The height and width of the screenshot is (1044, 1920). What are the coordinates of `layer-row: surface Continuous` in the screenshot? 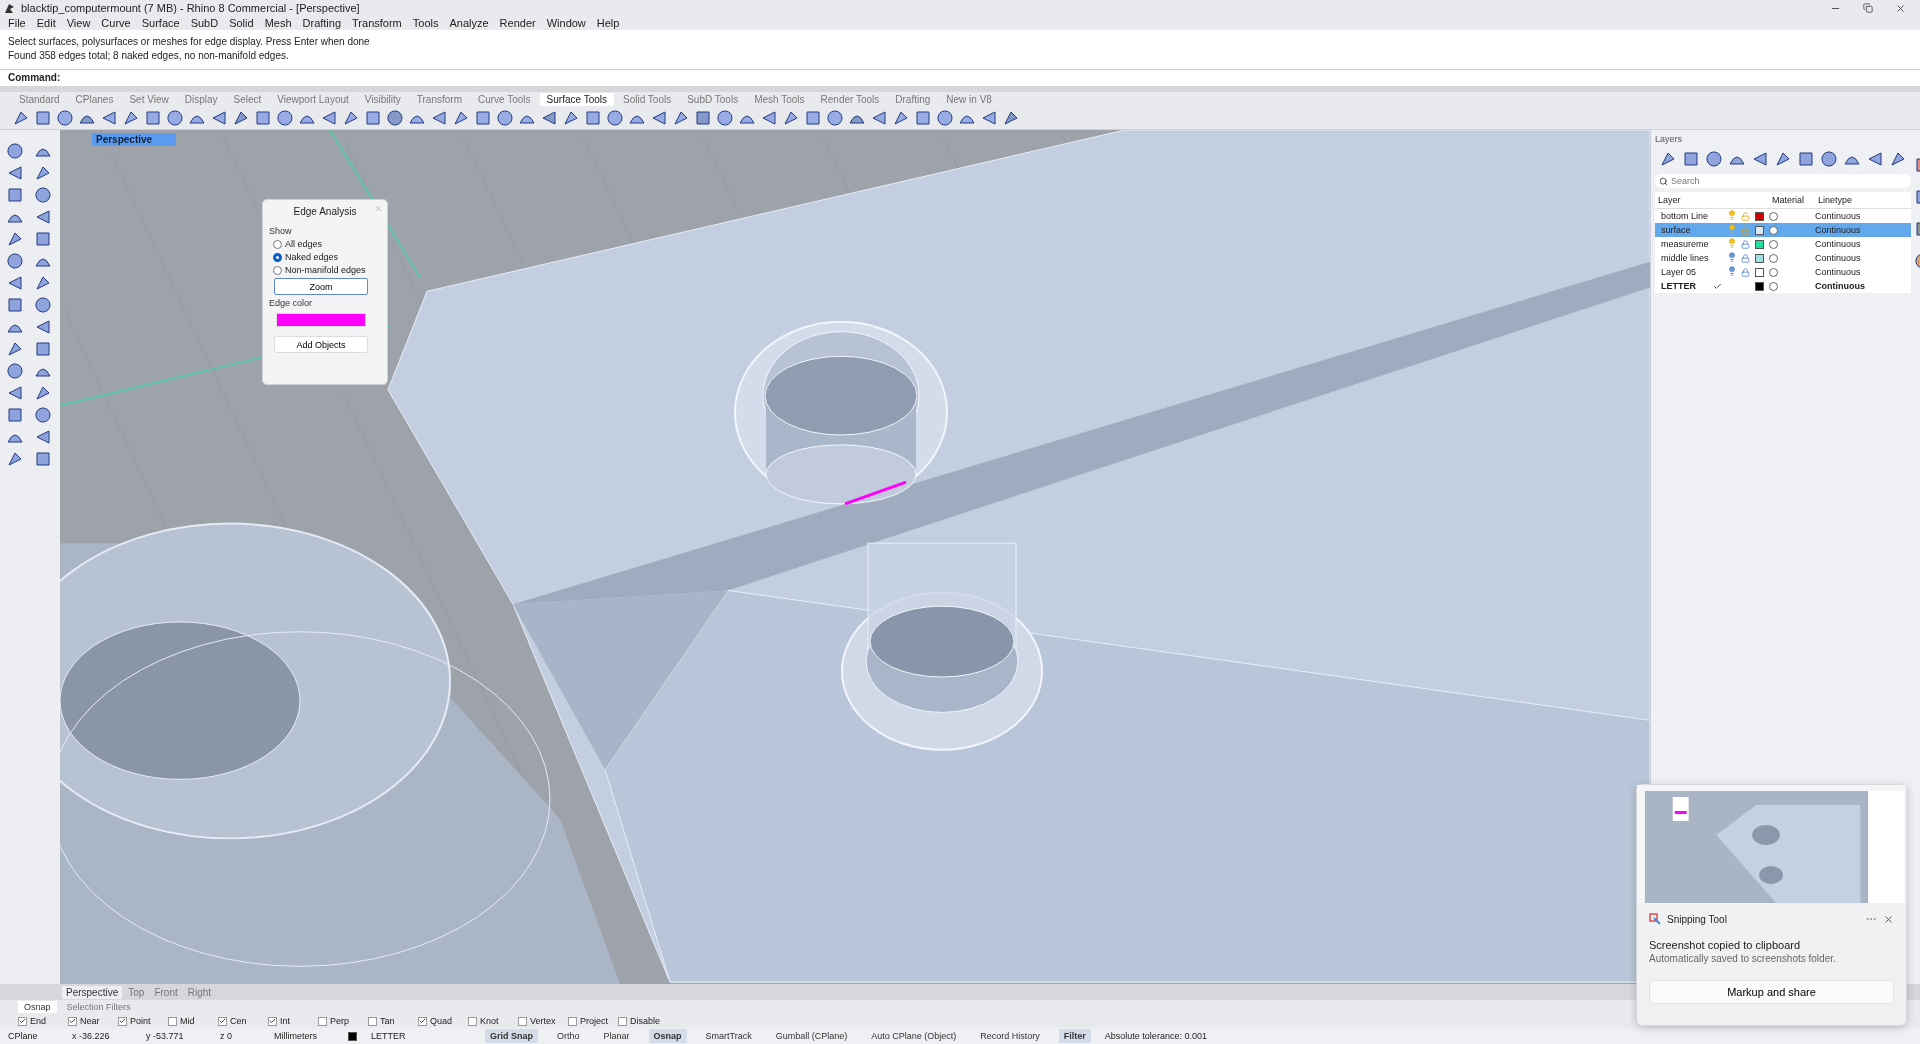 It's located at (1783, 230).